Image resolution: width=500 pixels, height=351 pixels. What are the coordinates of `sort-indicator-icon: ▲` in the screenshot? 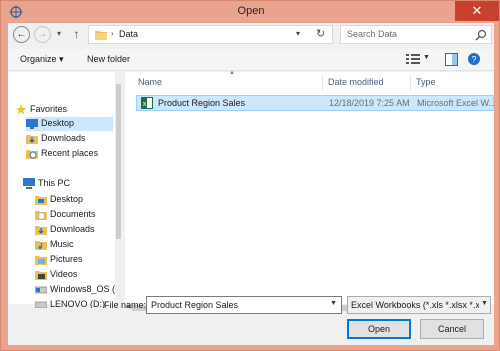 It's located at (232, 73).